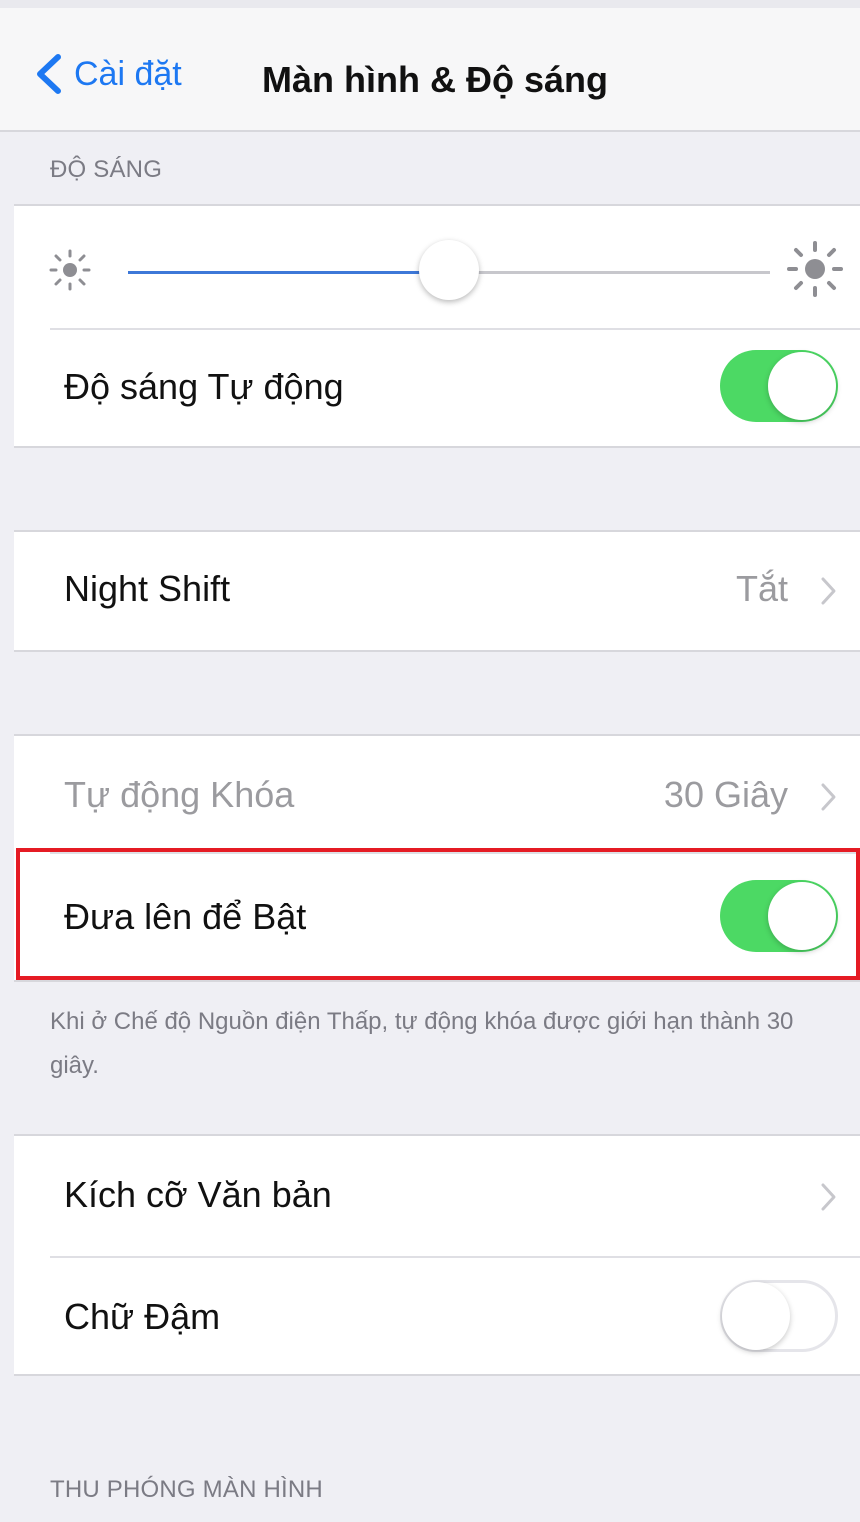 The width and height of the screenshot is (860, 1522). What do you see at coordinates (70, 270) in the screenshot?
I see `sun-small-icon` at bounding box center [70, 270].